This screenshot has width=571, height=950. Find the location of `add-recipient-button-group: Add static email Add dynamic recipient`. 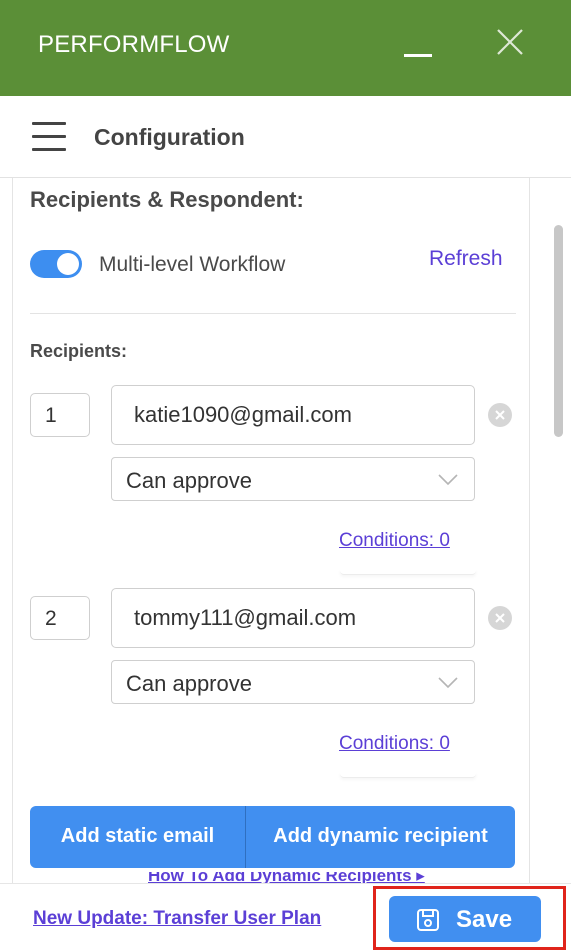

add-recipient-button-group: Add static email Add dynamic recipient is located at coordinates (272, 837).